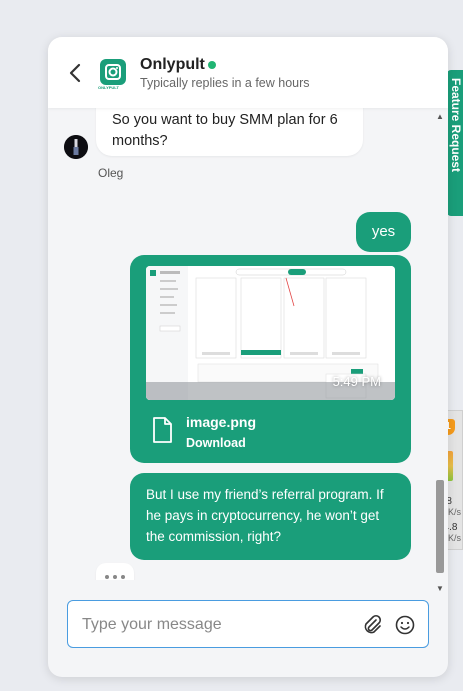 This screenshot has width=463, height=691. What do you see at coordinates (216, 443) in the screenshot?
I see `download-link: Download` at bounding box center [216, 443].